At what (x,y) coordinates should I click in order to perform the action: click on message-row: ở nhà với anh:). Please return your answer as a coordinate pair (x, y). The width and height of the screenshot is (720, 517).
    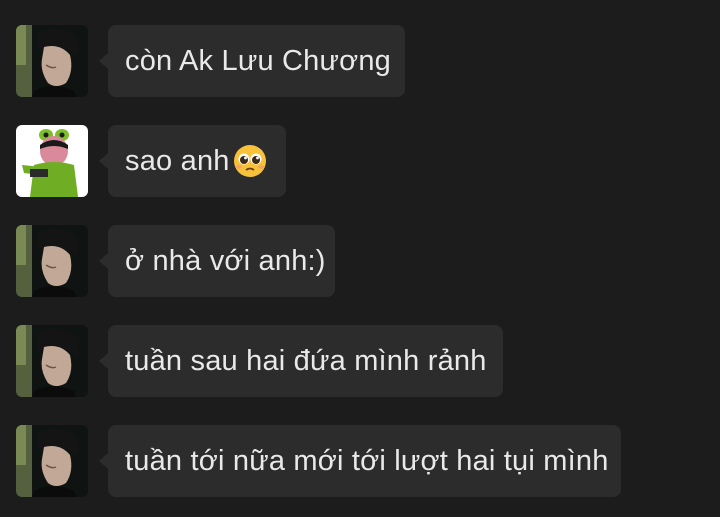
    Looking at the image, I should click on (170, 261).